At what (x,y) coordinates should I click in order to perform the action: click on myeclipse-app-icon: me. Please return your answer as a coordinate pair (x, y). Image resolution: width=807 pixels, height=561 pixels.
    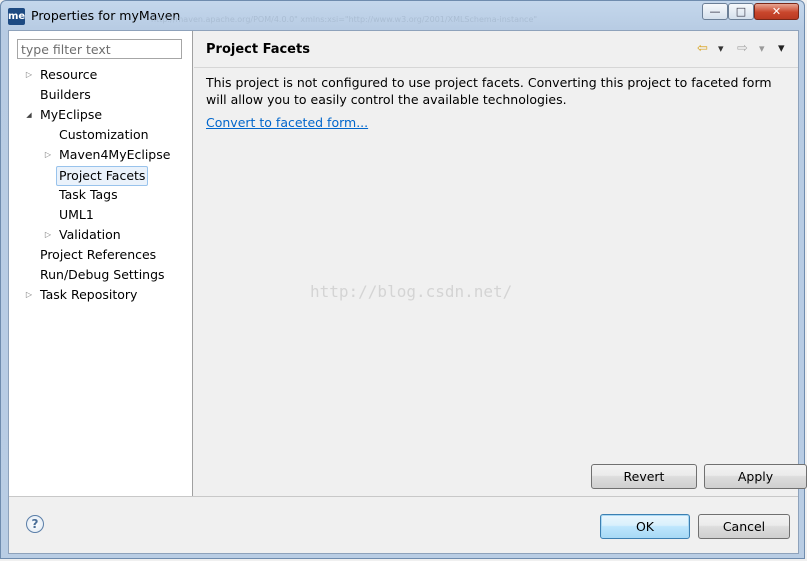
    Looking at the image, I should click on (16, 16).